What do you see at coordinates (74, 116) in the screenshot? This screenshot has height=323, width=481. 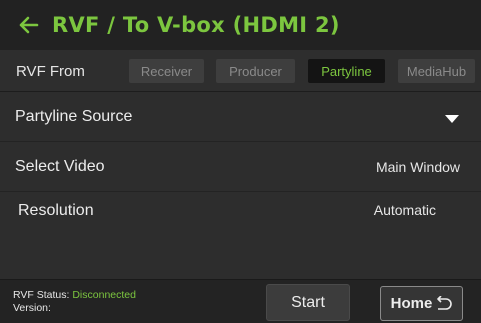 I see `partyline-source-label: Partyline Source` at bounding box center [74, 116].